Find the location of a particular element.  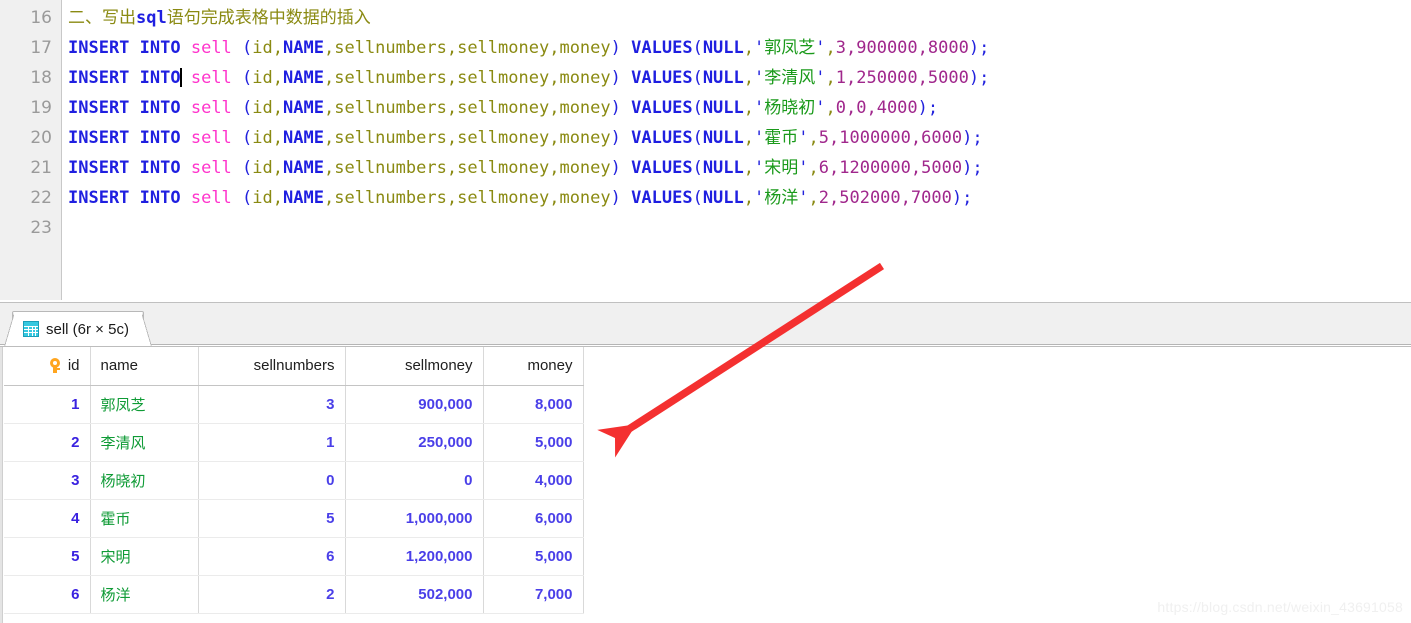

cell-sellmoney: 1,000,000 is located at coordinates (414, 518).